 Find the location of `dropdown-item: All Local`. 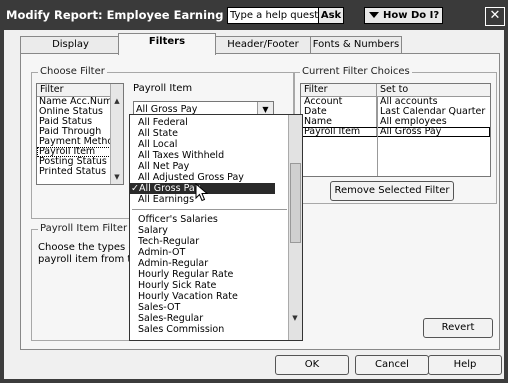

dropdown-item: All Local is located at coordinates (153, 144).